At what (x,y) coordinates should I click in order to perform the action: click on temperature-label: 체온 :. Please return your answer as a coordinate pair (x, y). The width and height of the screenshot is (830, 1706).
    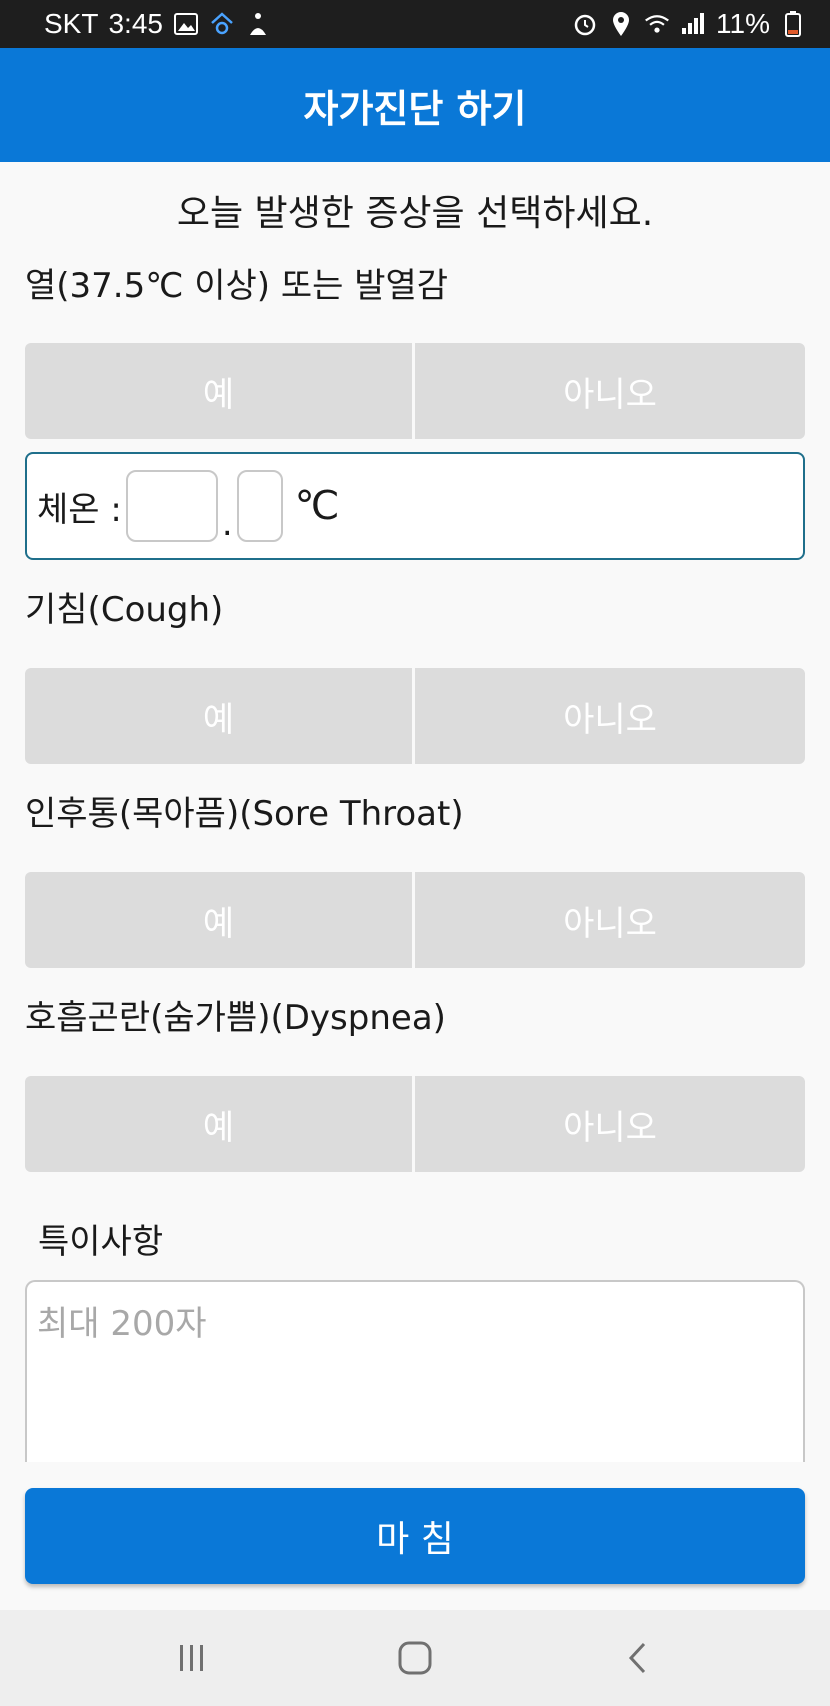
    Looking at the image, I should click on (79, 509).